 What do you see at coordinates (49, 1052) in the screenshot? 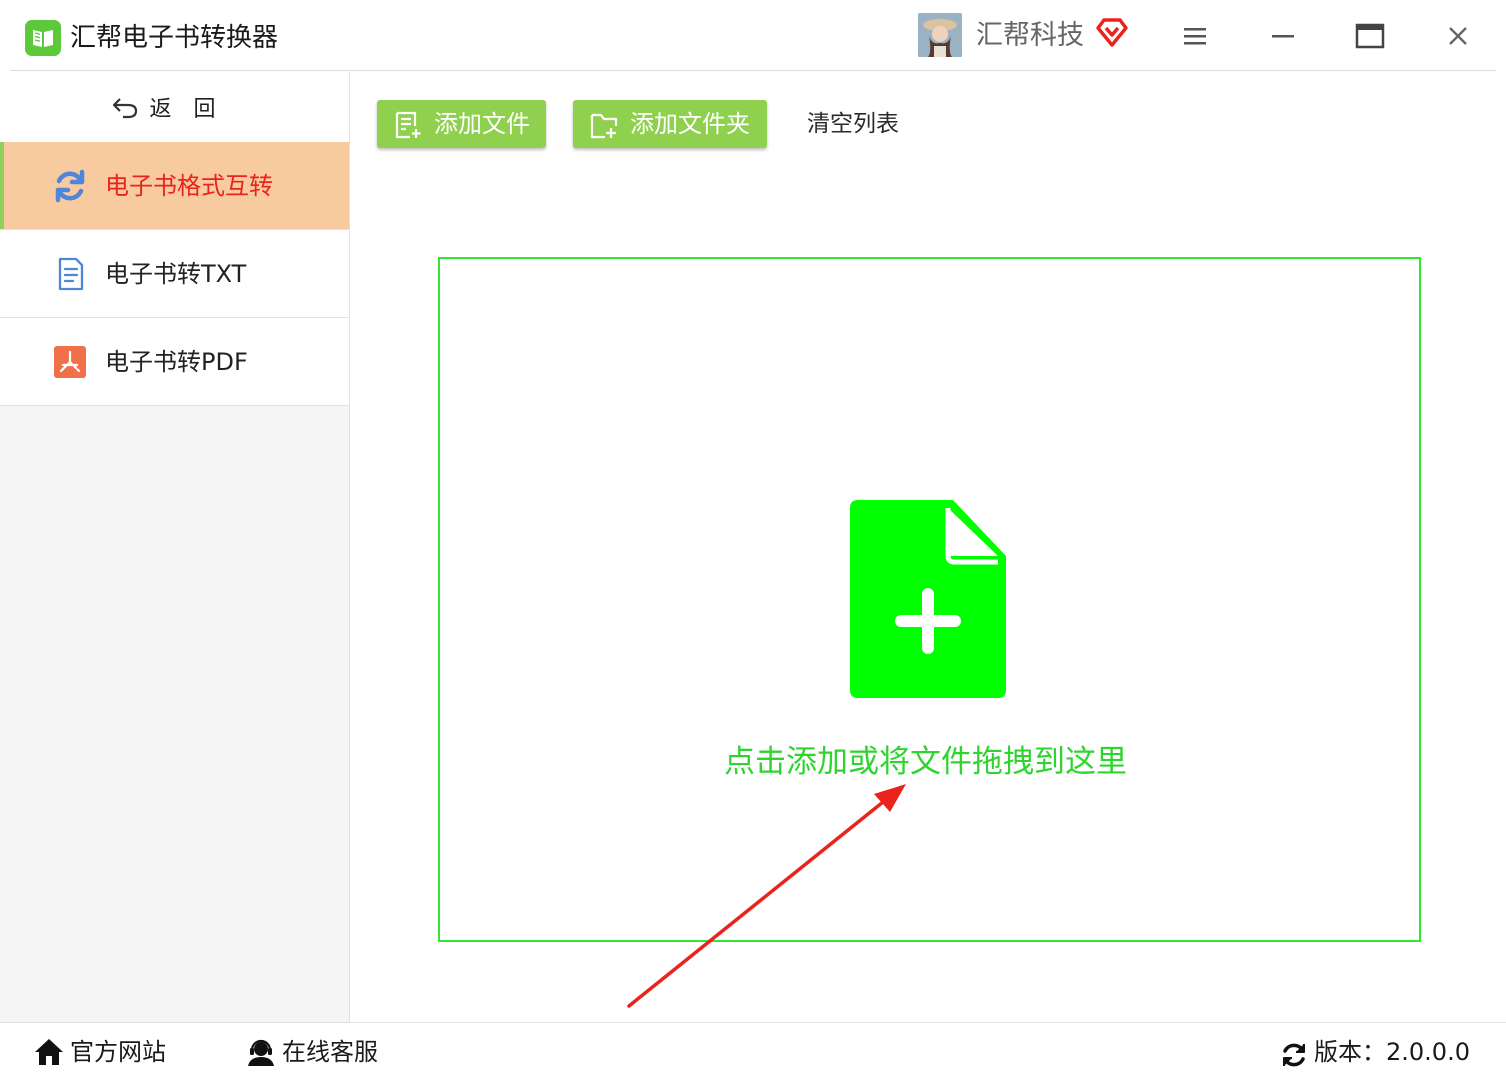
I see `home-icon` at bounding box center [49, 1052].